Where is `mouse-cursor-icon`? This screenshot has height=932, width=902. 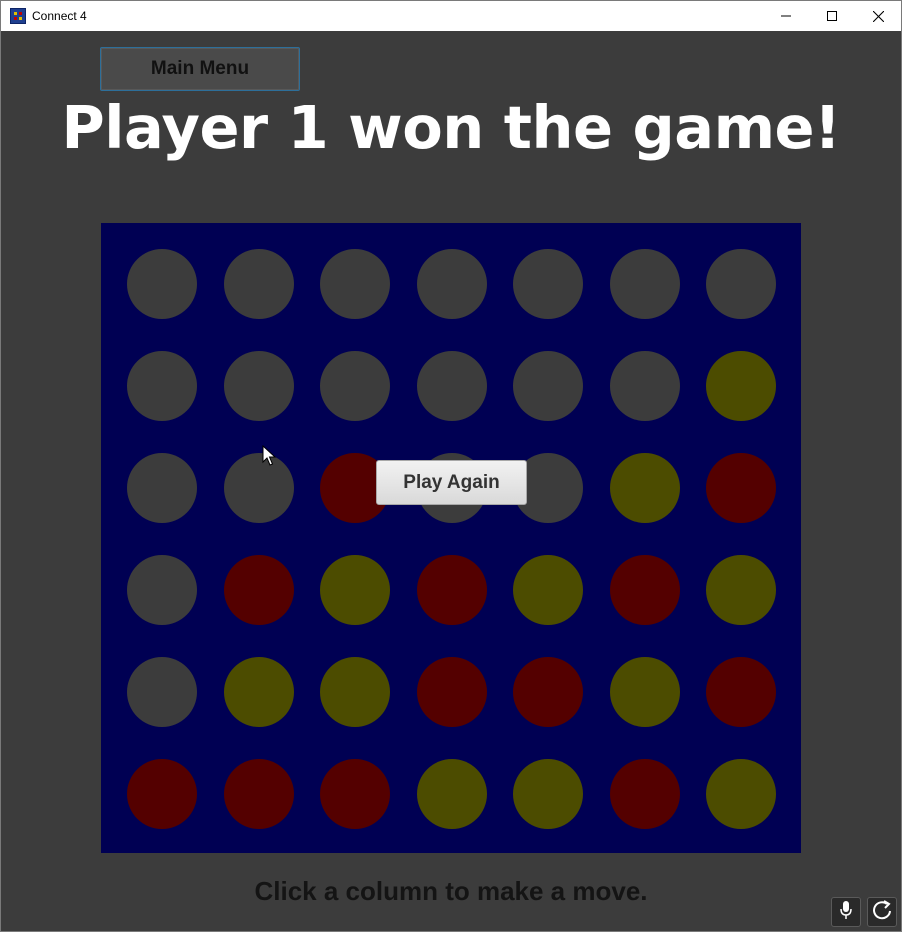
mouse-cursor-icon is located at coordinates (269, 457).